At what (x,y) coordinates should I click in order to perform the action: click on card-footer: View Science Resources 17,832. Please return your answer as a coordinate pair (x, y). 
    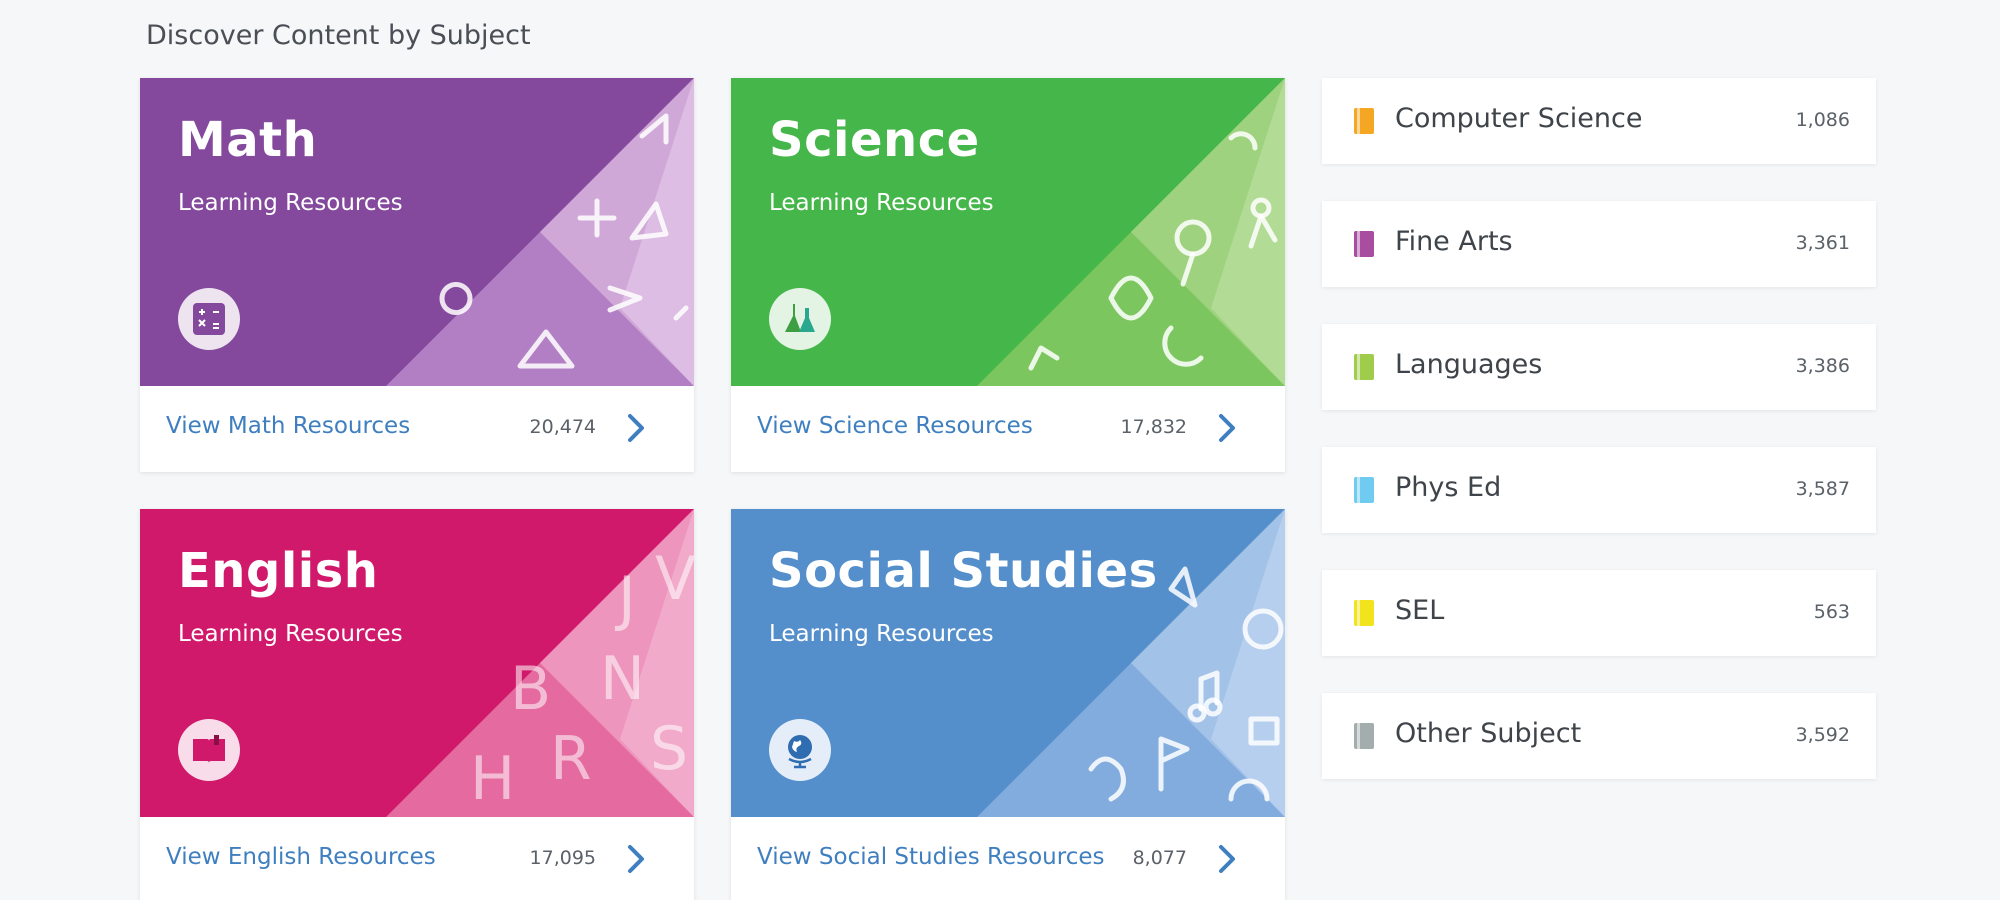
    Looking at the image, I should click on (1008, 429).